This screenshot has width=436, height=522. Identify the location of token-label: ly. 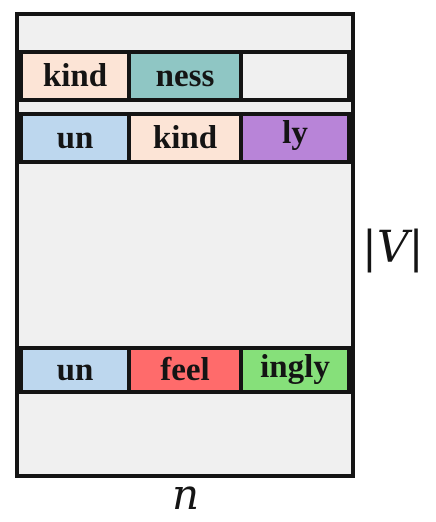
(295, 133).